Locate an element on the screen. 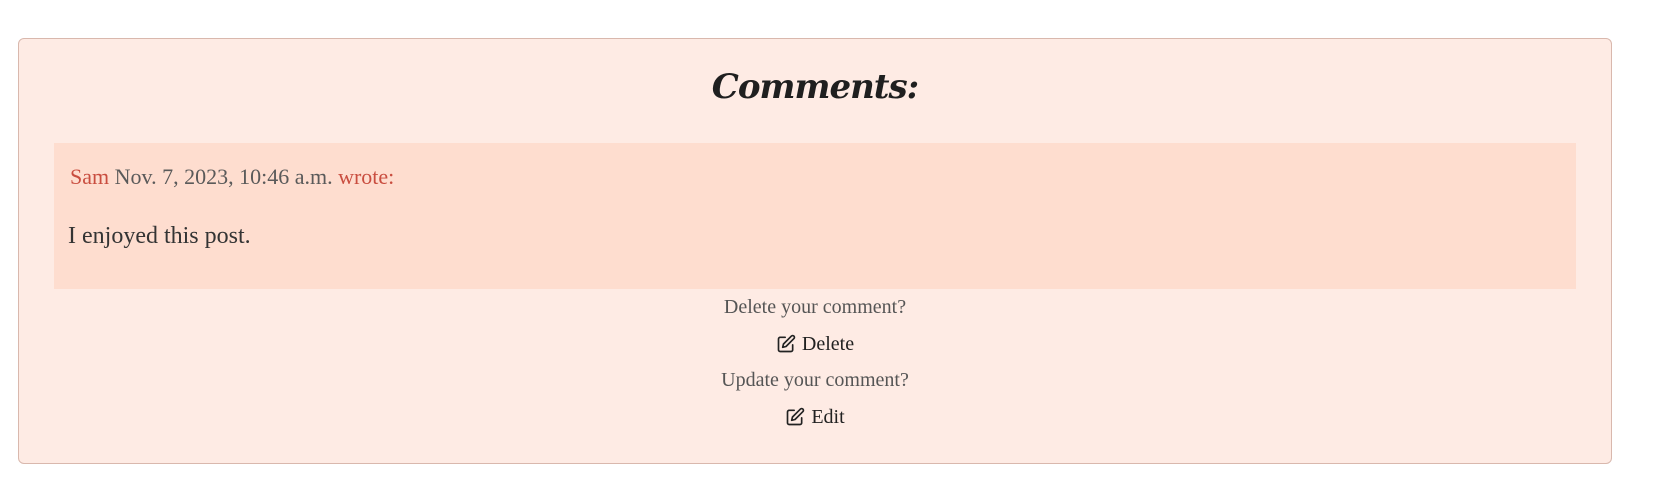  delete-label: Delete is located at coordinates (828, 344).